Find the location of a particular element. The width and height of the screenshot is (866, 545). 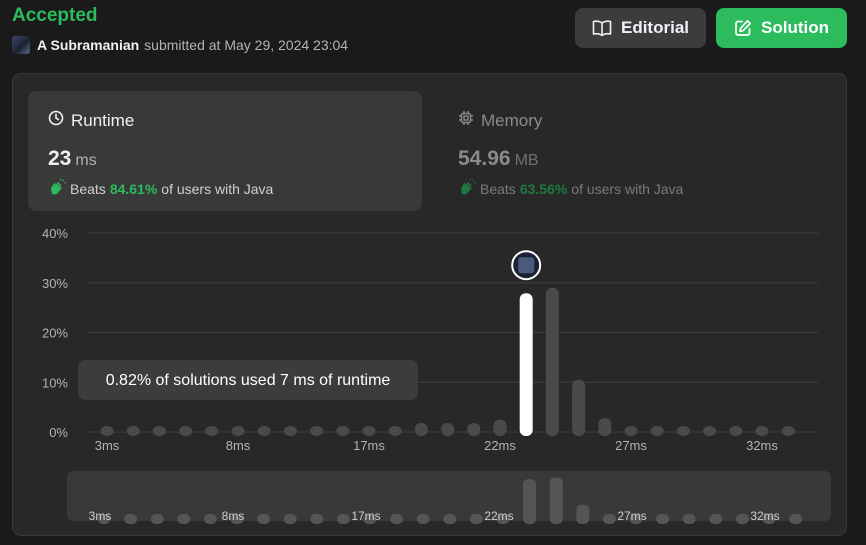

y-tick-label: 40% is located at coordinates (55, 233).